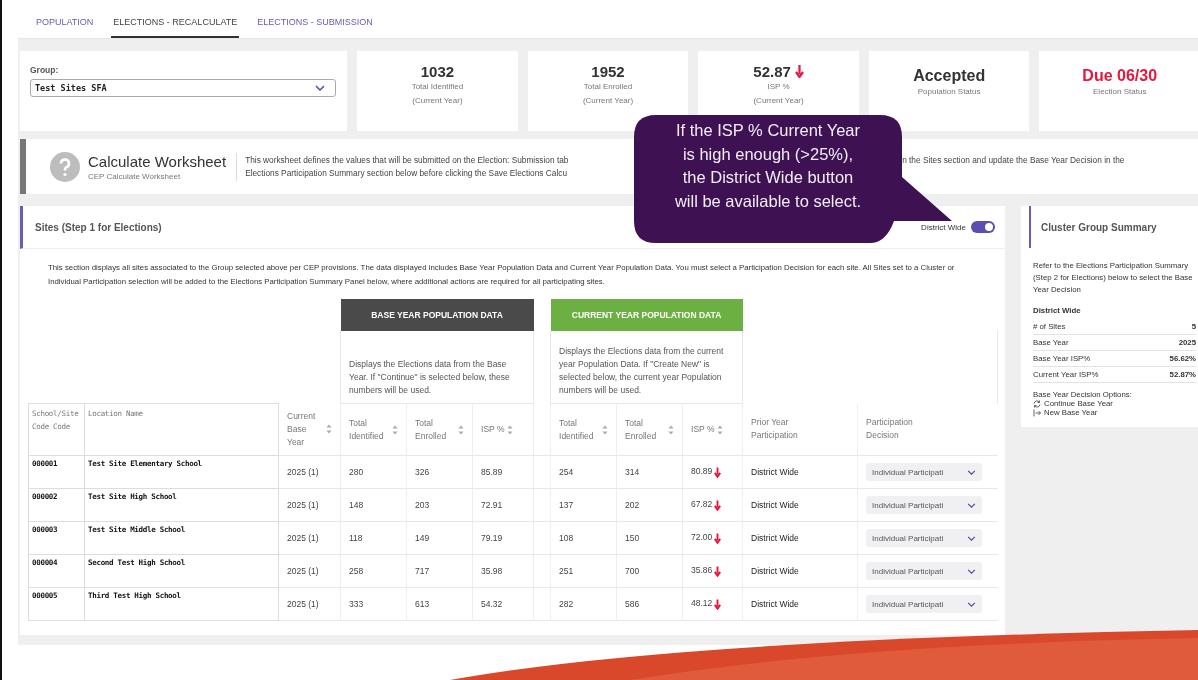 This screenshot has width=1198, height=680. I want to click on group-select: Test Sites SFA, so click(183, 88).